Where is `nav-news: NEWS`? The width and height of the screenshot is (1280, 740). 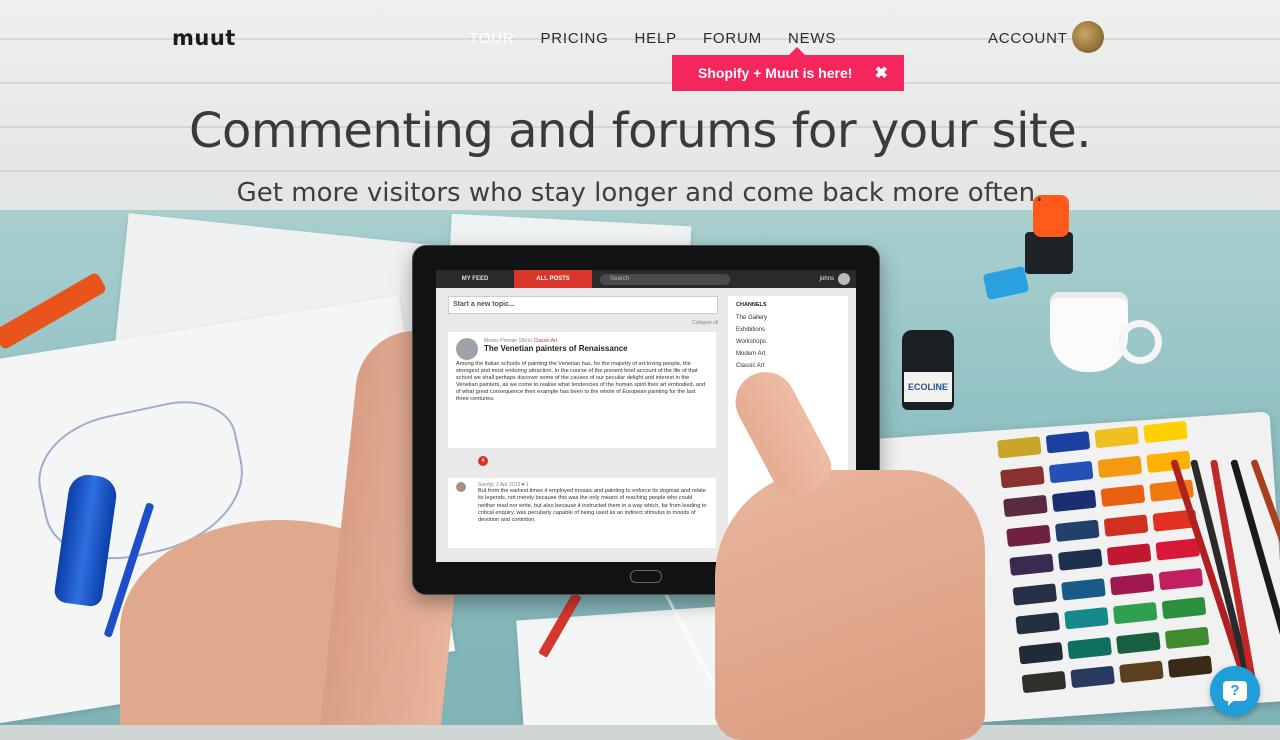 nav-news: NEWS is located at coordinates (812, 38).